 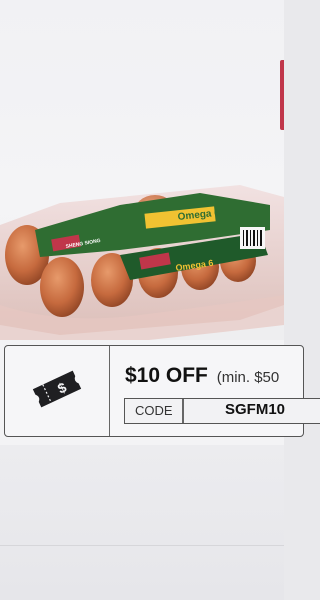 What do you see at coordinates (215, 391) in the screenshot?
I see `coupon-details: $10 OFF (min. $50 CODE SGFM10` at bounding box center [215, 391].